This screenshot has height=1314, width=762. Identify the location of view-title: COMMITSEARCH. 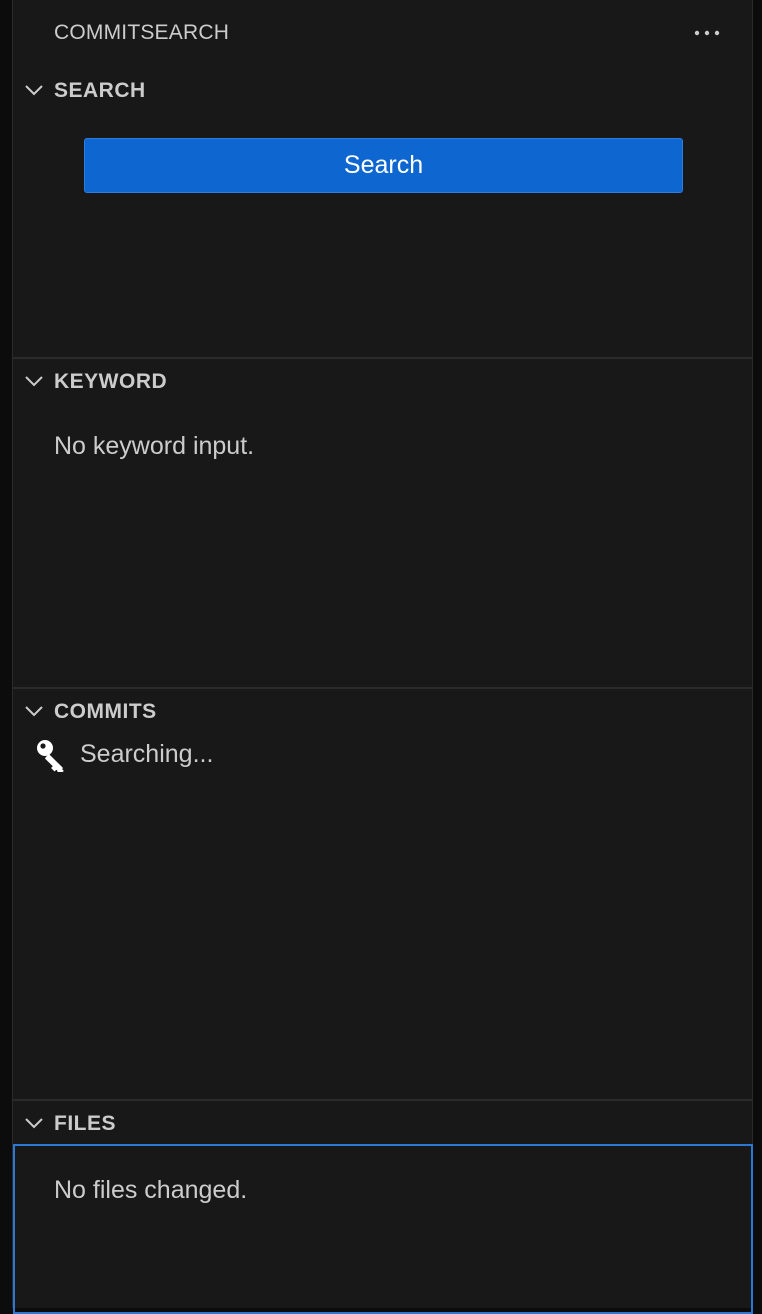
(142, 32).